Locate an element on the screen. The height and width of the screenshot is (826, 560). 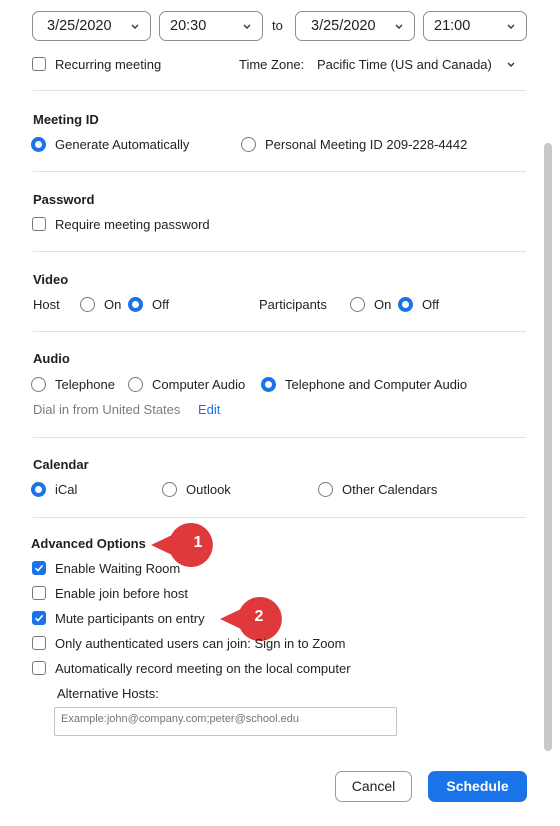
timezone-select: Pacific Time (US and Canada) is located at coordinates (419, 65).